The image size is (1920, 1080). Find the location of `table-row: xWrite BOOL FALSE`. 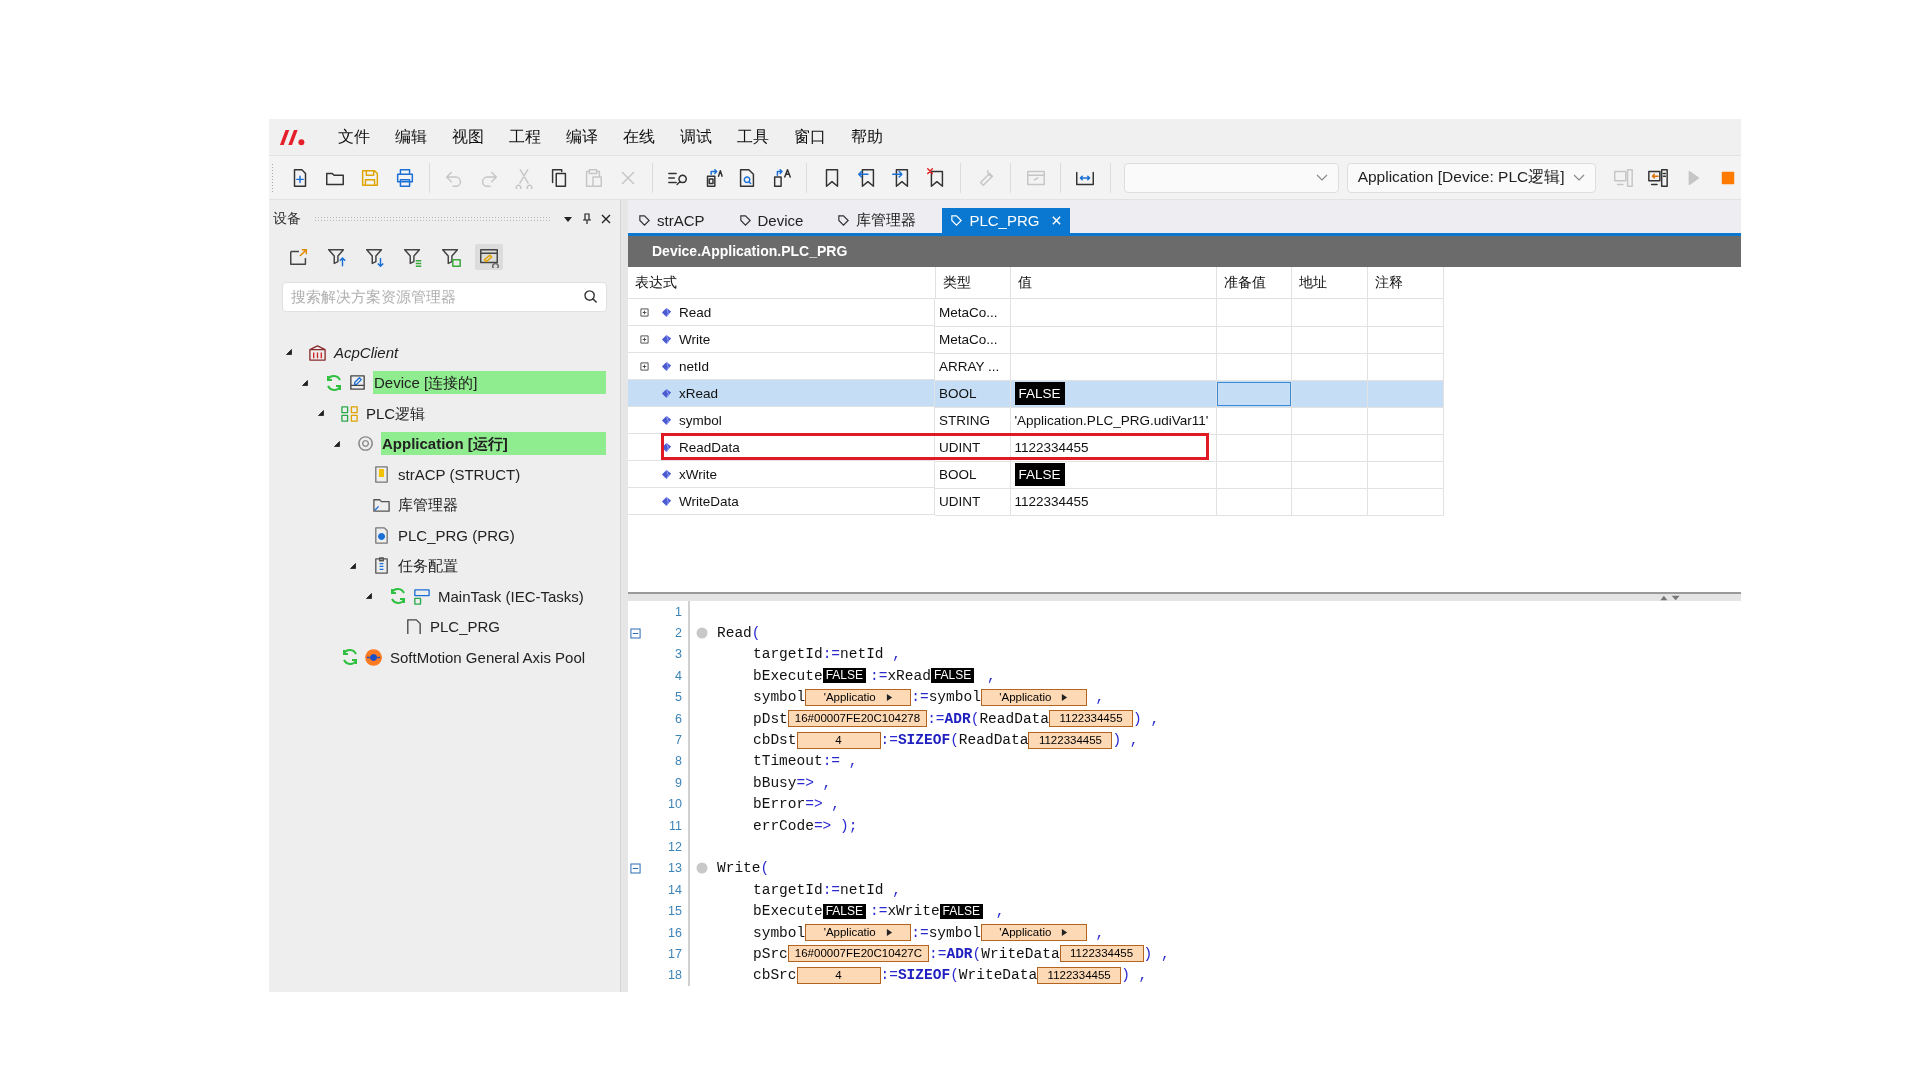

table-row: xWrite BOOL FALSE is located at coordinates (1035, 474).